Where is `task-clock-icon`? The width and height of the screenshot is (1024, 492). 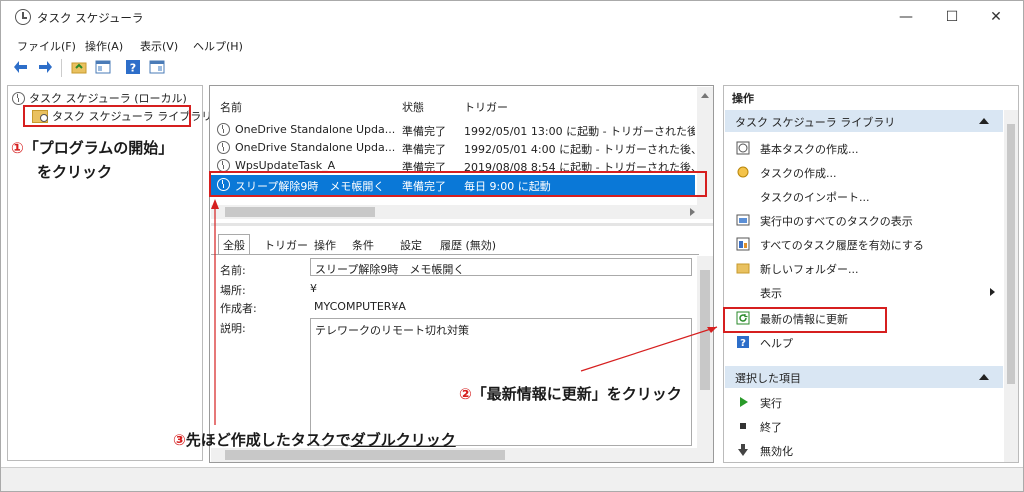 task-clock-icon is located at coordinates (223, 147).